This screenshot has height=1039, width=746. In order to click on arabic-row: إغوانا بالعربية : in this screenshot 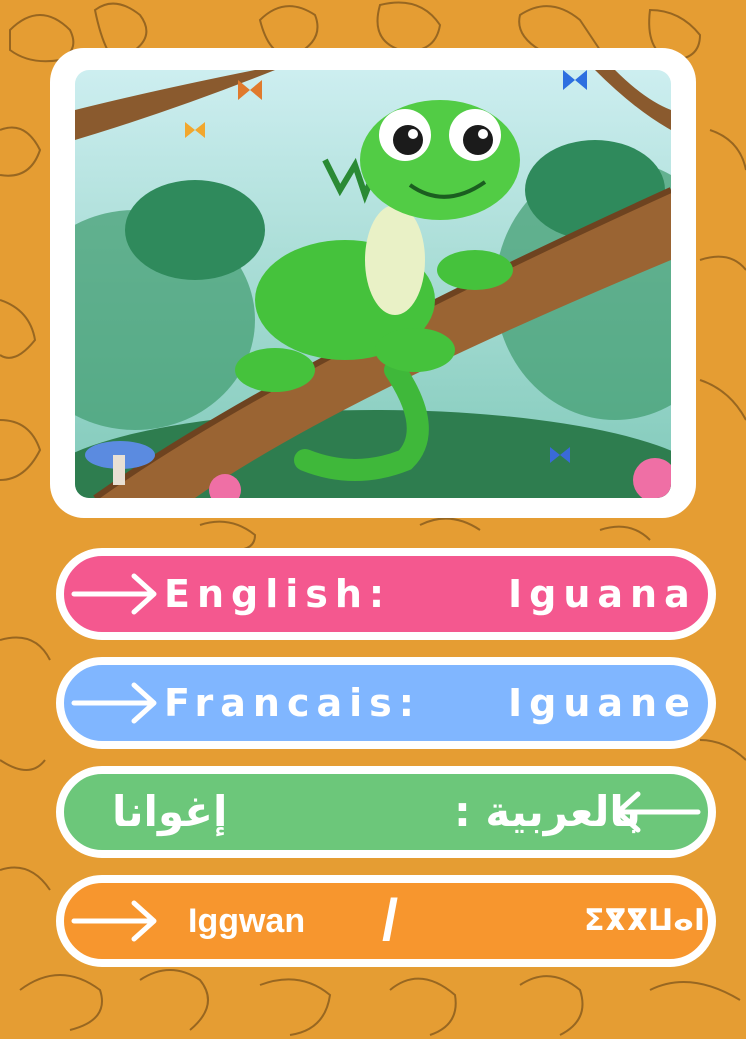, I will do `click(386, 812)`.